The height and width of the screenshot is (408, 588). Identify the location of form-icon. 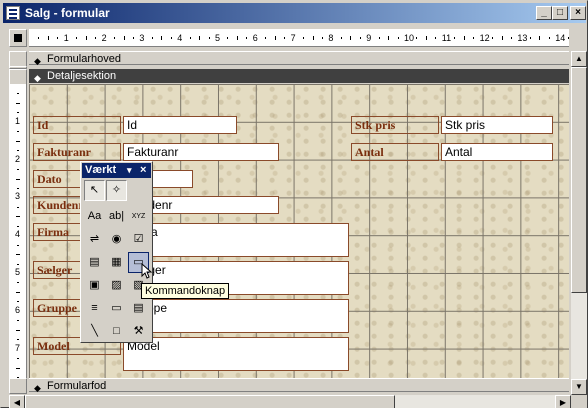
(13, 13).